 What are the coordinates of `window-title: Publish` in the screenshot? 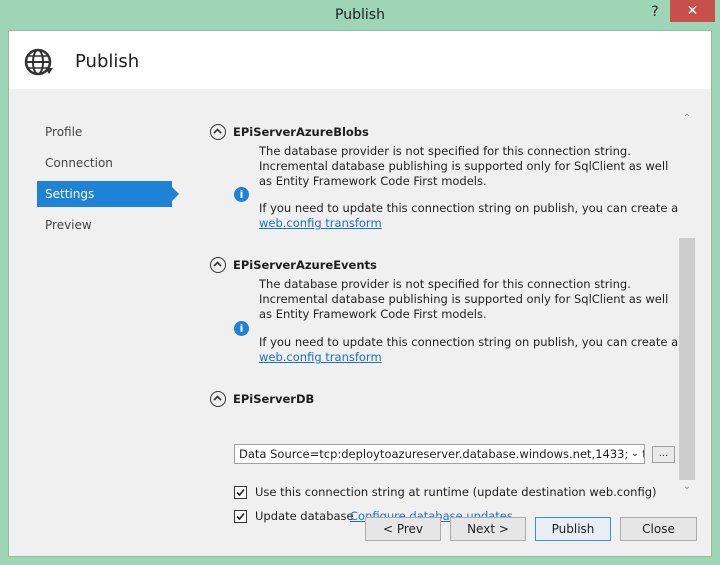 It's located at (360, 15).